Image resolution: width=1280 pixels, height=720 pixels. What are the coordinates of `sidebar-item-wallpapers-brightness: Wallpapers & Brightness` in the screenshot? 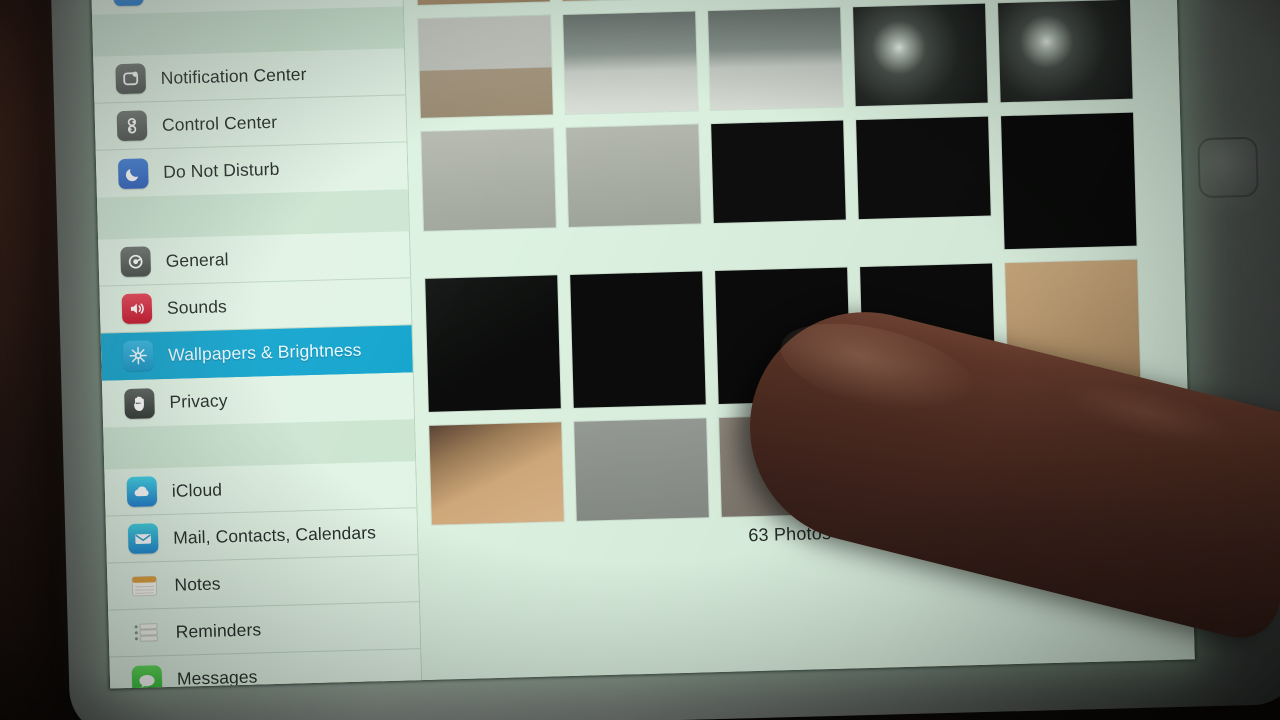 It's located at (256, 353).